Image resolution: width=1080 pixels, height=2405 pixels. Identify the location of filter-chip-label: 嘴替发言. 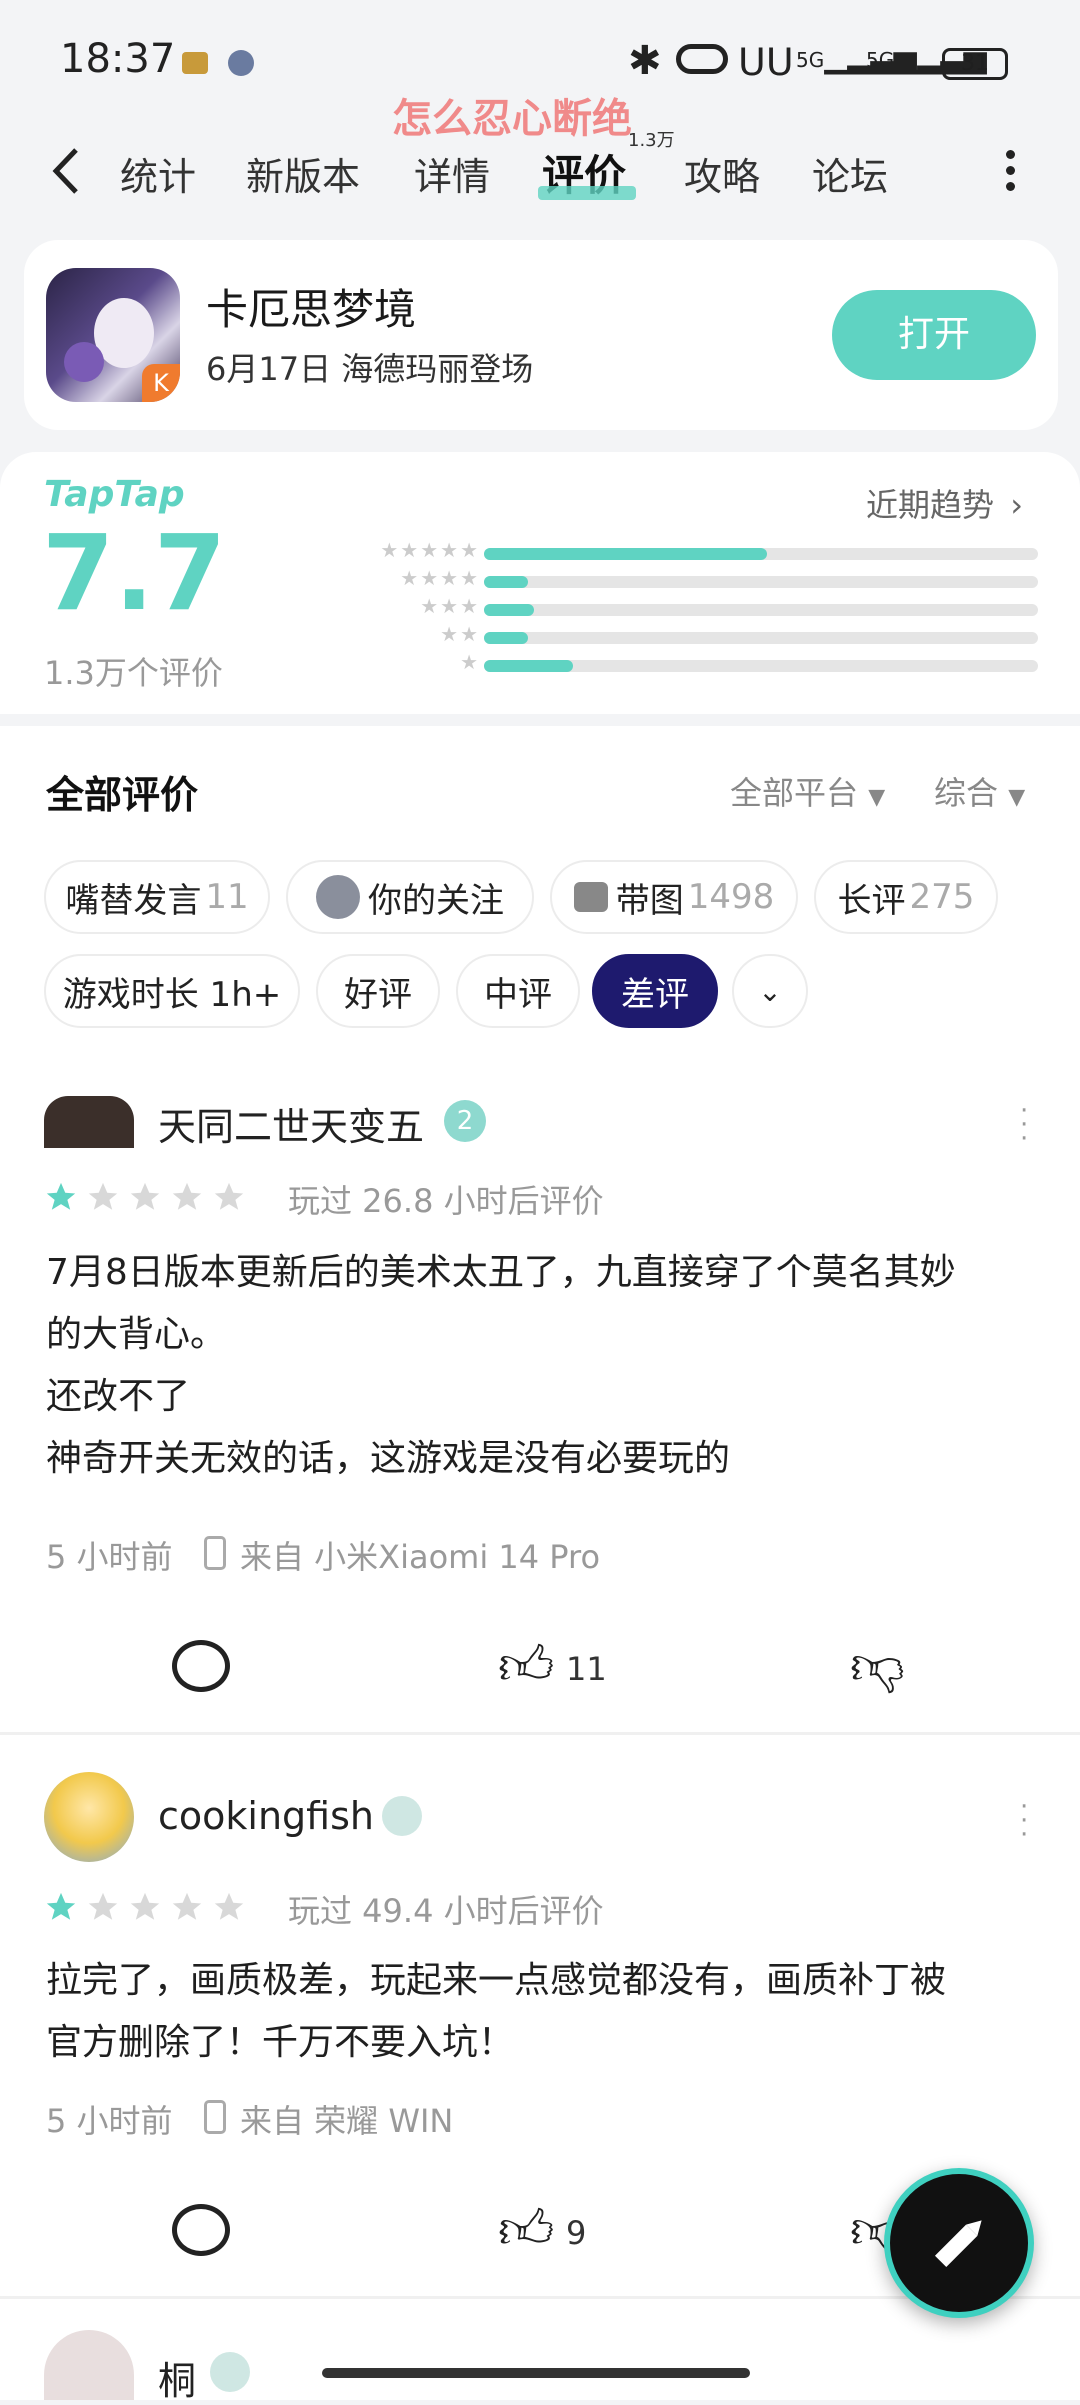
(133, 900).